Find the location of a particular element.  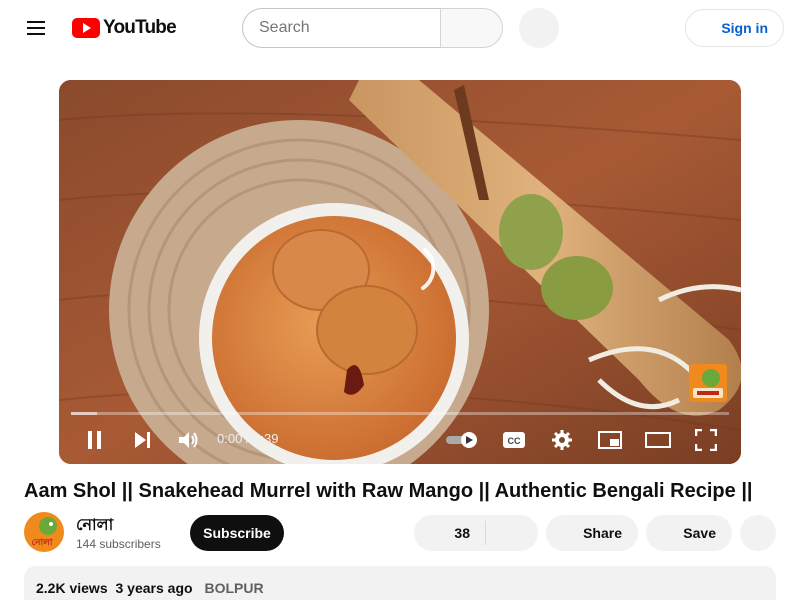

progress-buffered is located at coordinates (84, 413).